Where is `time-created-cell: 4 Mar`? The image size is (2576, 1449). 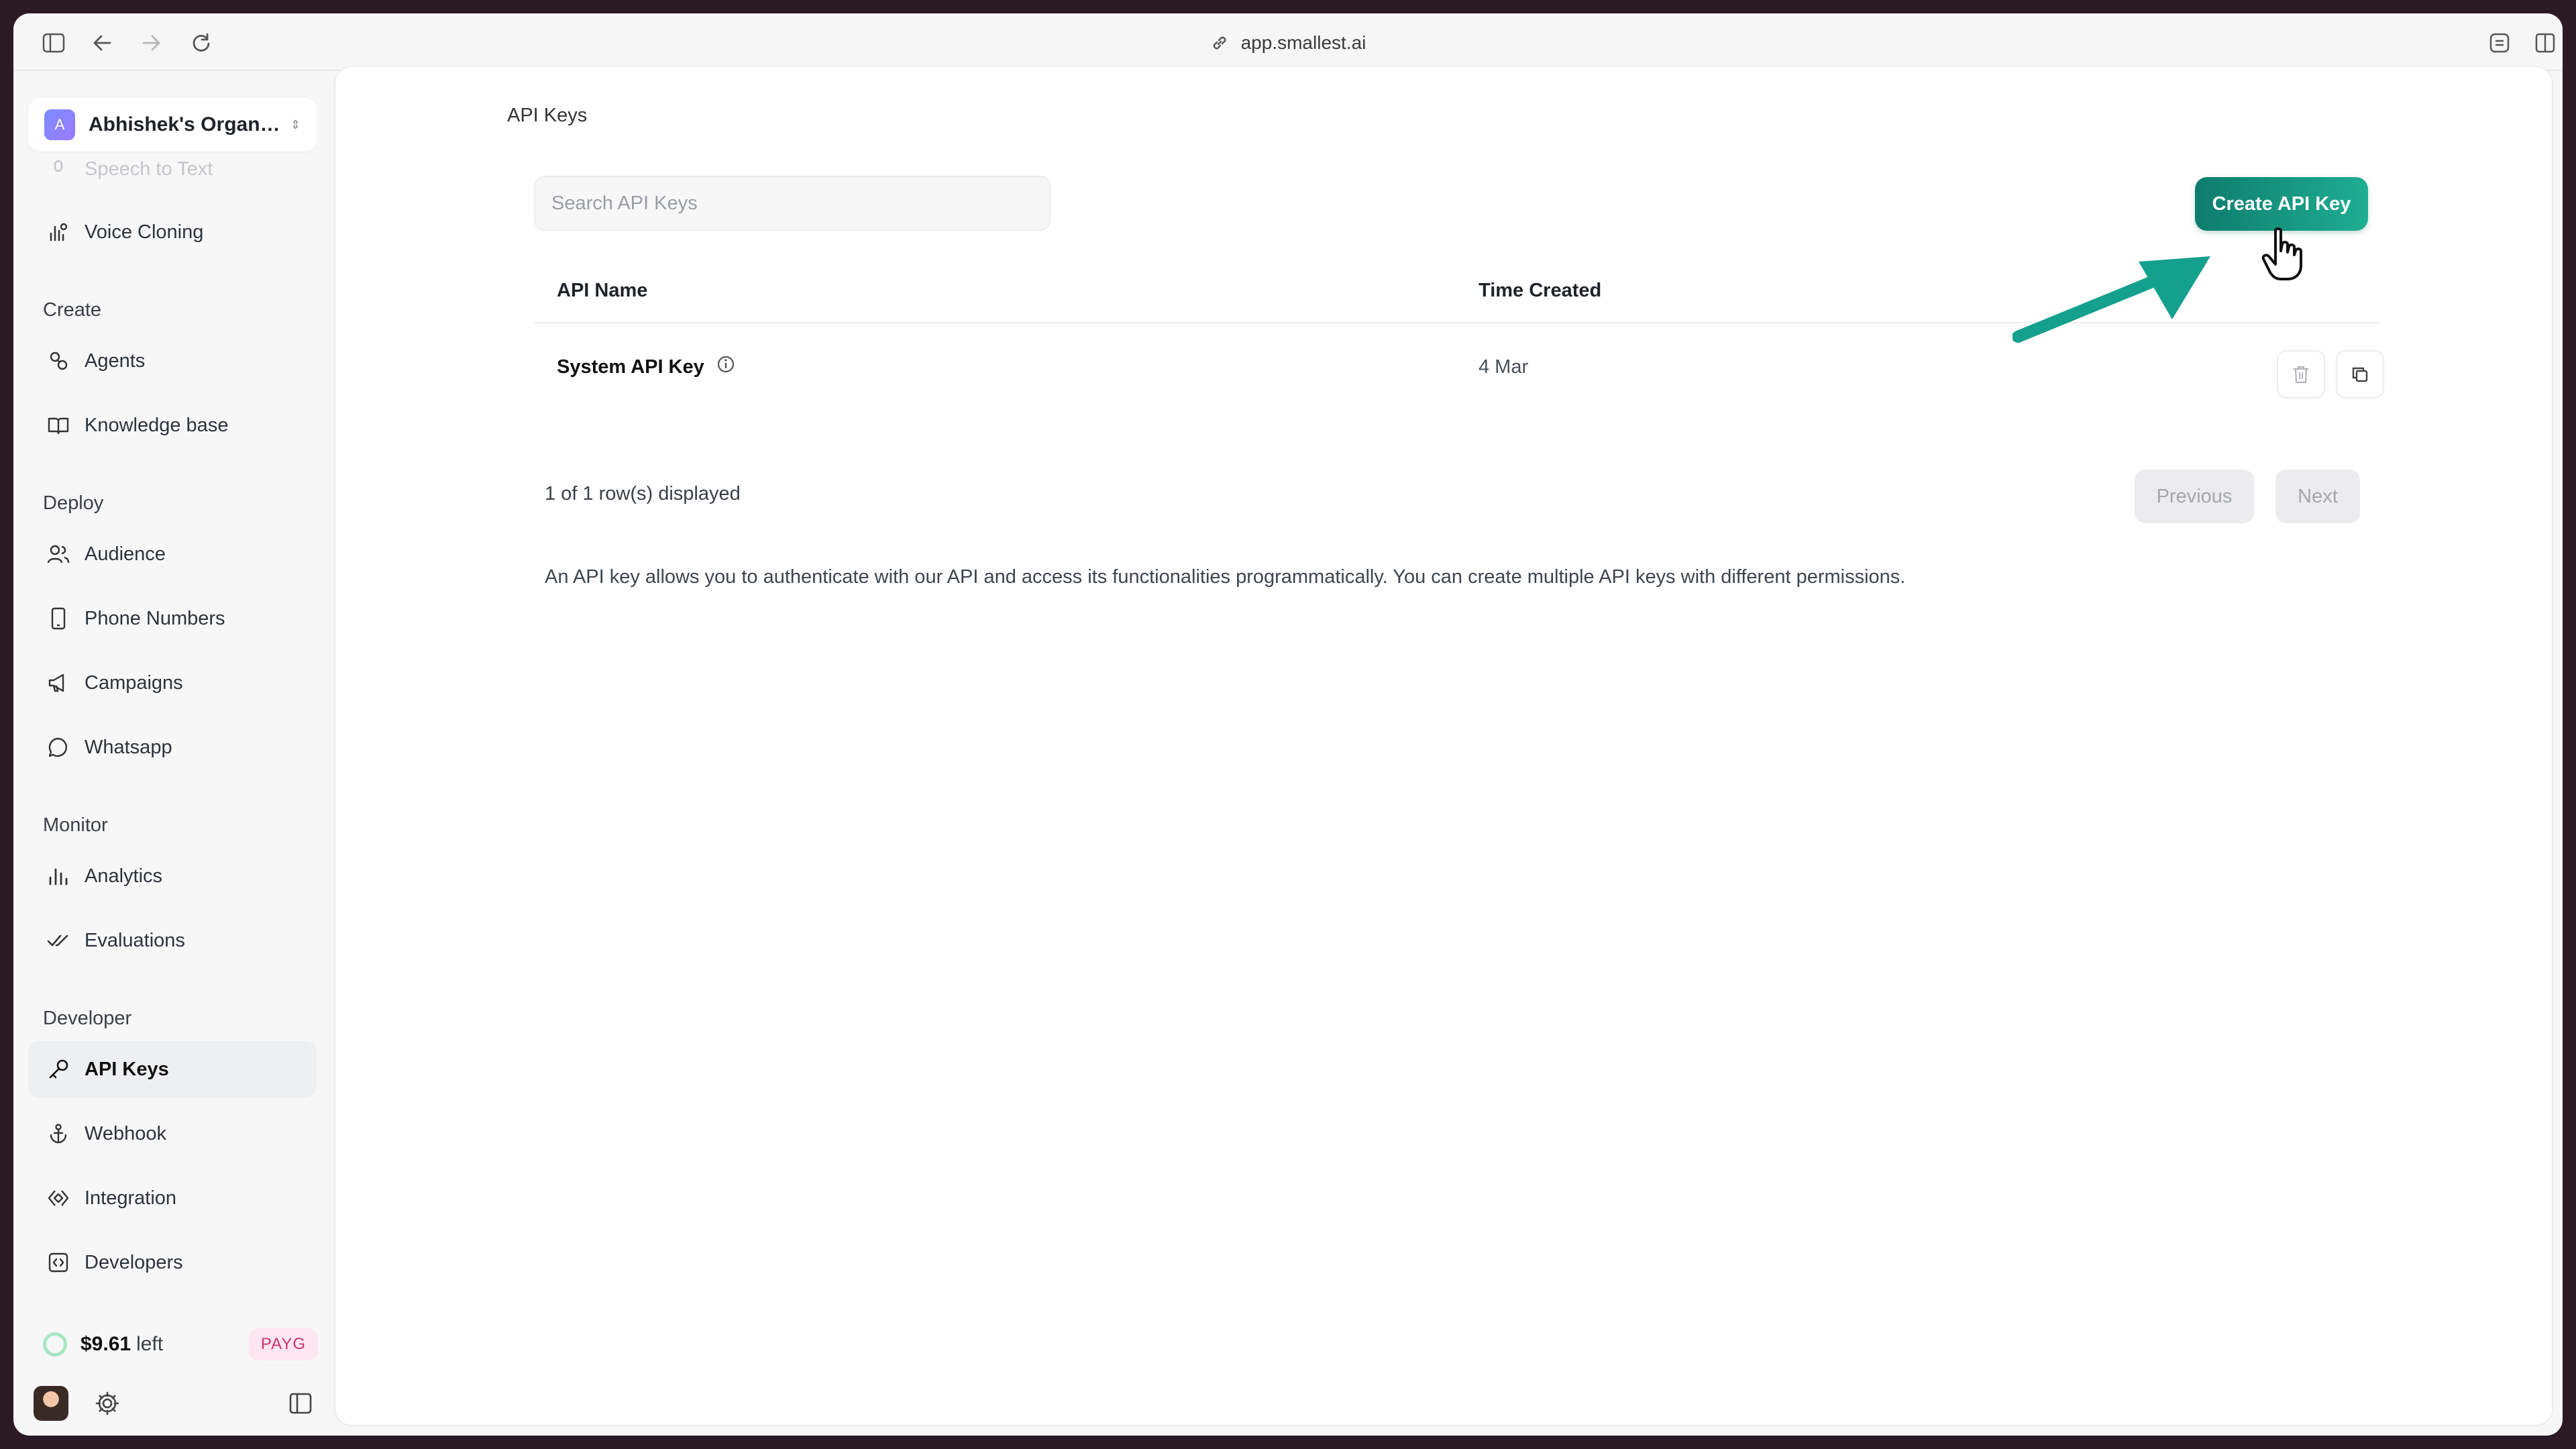
time-created-cell: 4 Mar is located at coordinates (1504, 367).